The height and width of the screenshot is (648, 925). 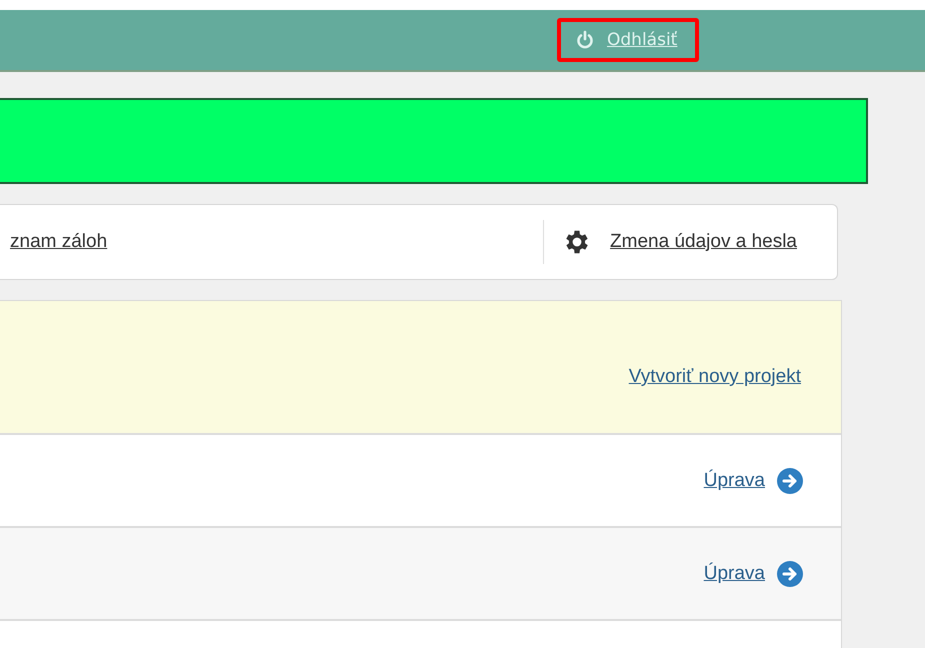 What do you see at coordinates (714, 377) in the screenshot?
I see `create-project-link: Vytvoriť novy projekt` at bounding box center [714, 377].